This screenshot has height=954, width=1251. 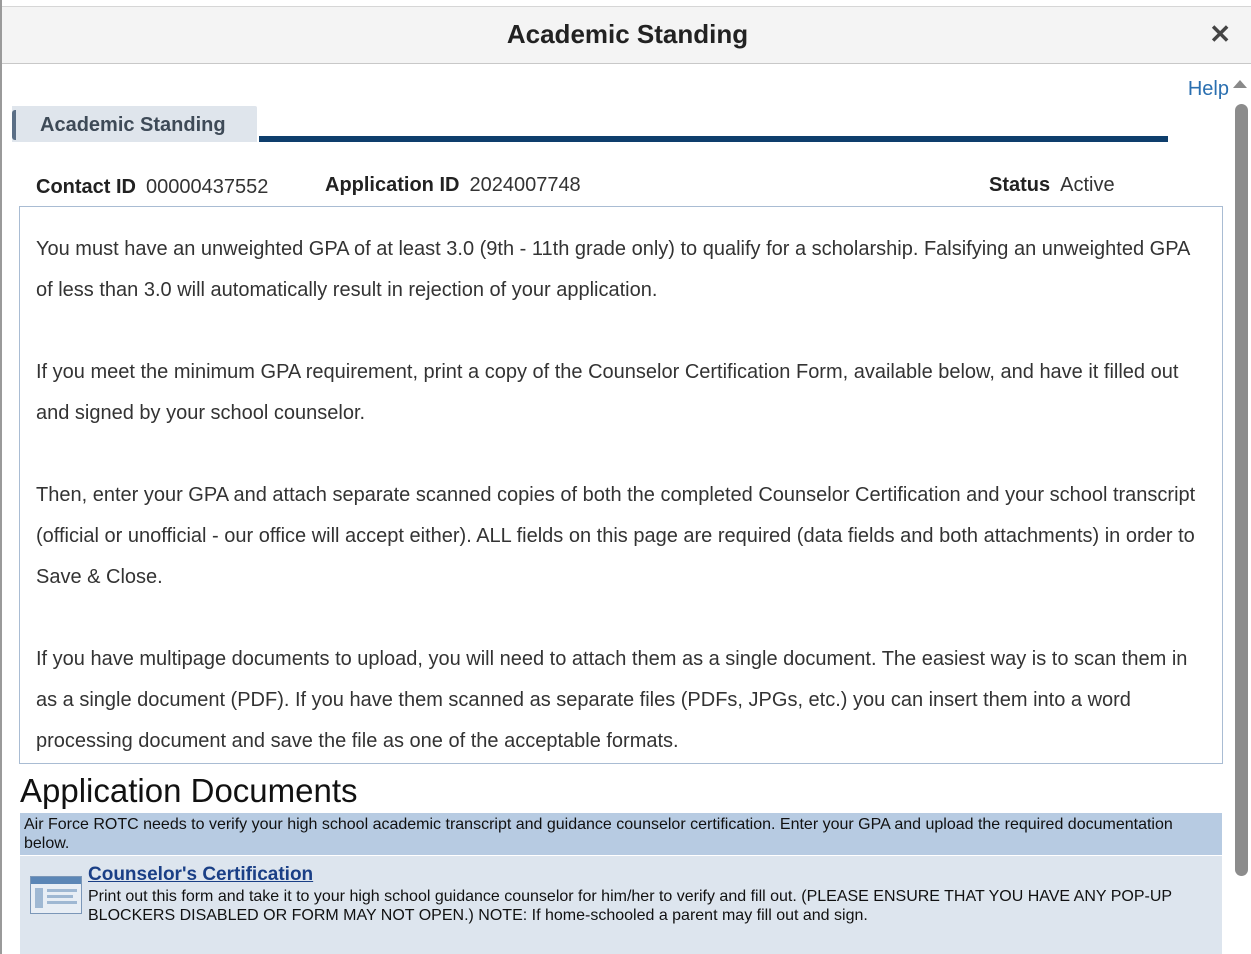 I want to click on vertical-scrollbar, so click(x=1240, y=514).